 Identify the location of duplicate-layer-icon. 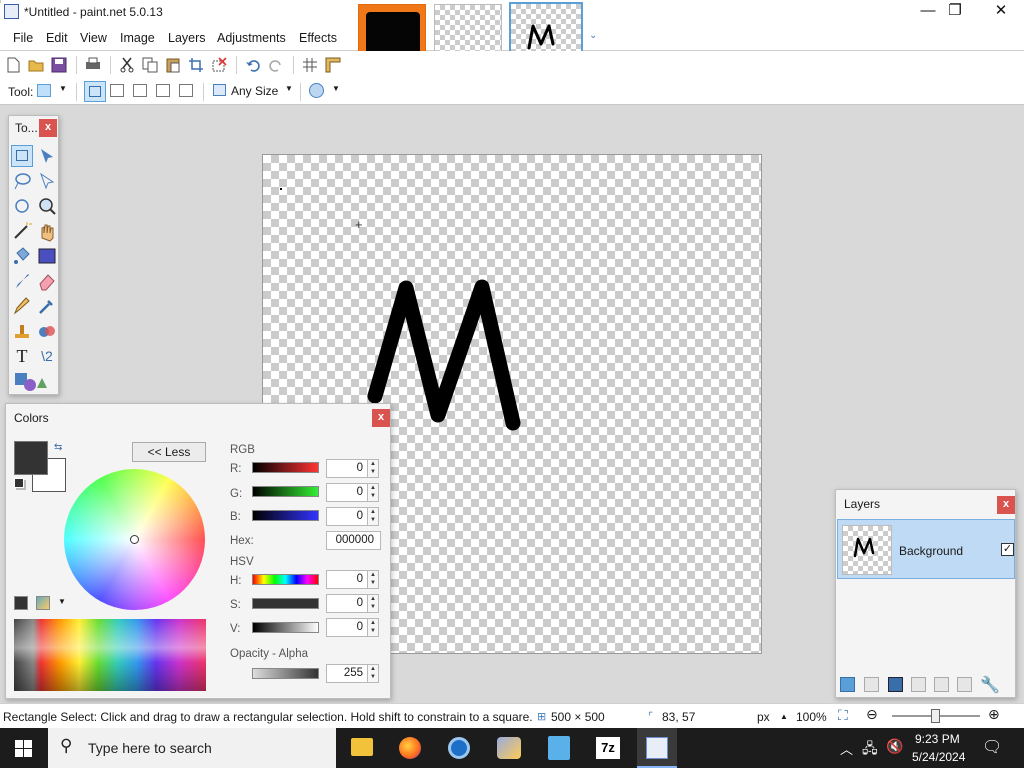
(895, 684).